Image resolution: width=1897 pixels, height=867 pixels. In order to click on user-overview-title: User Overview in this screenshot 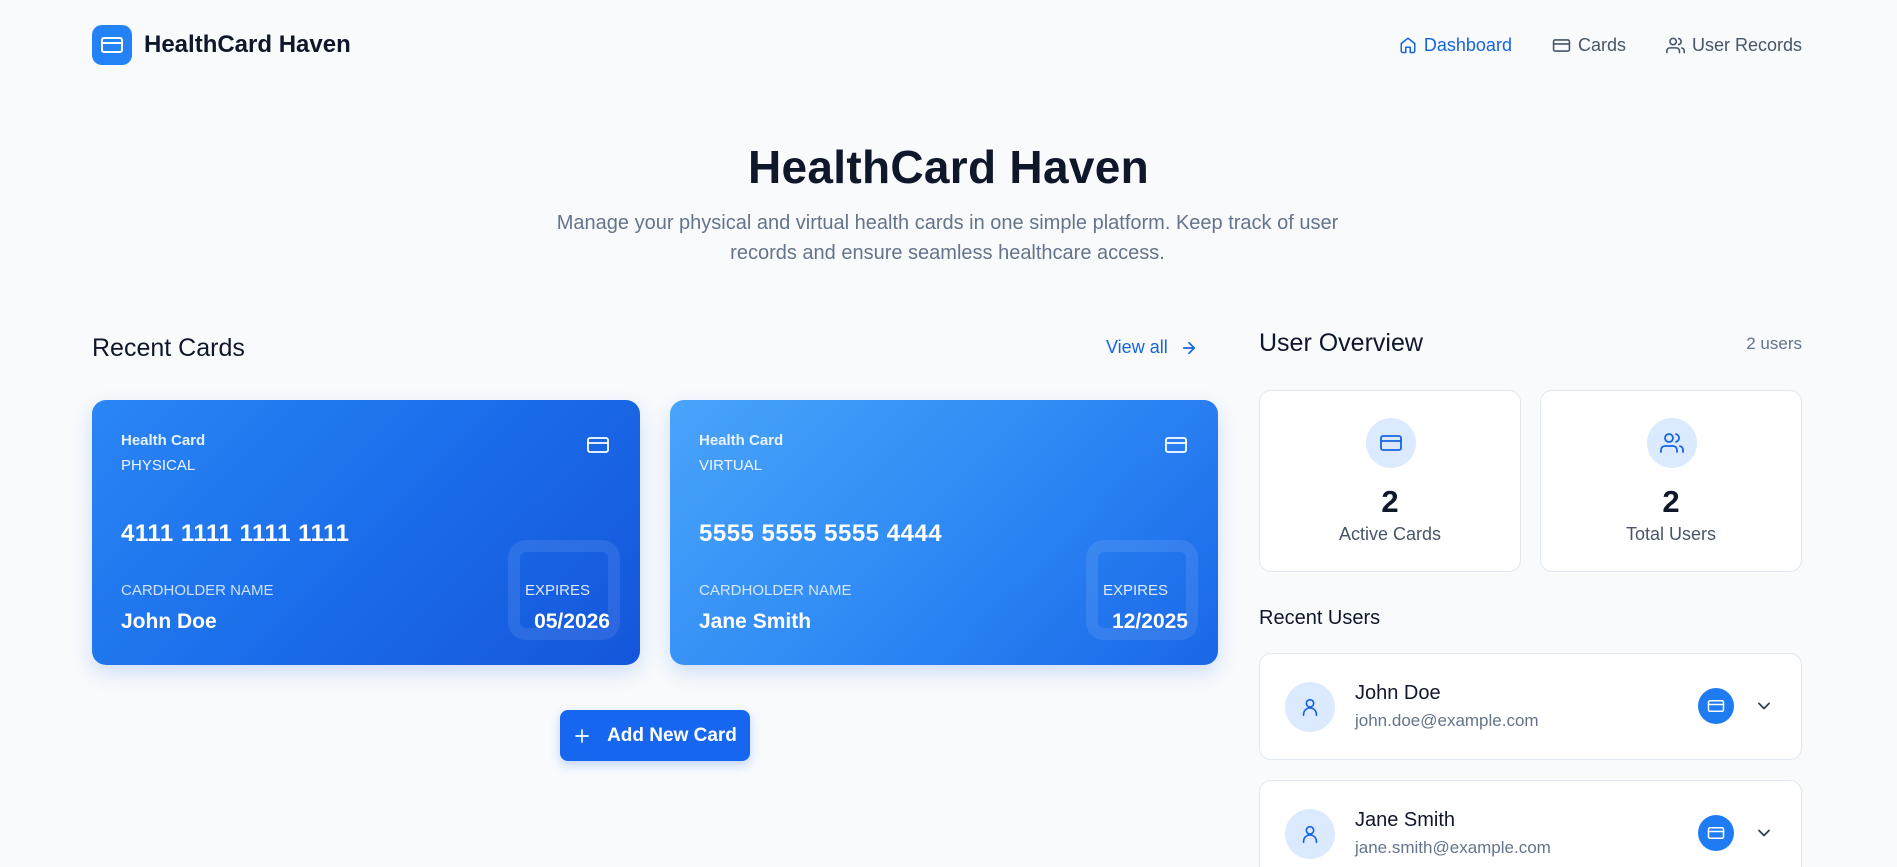, I will do `click(1341, 343)`.